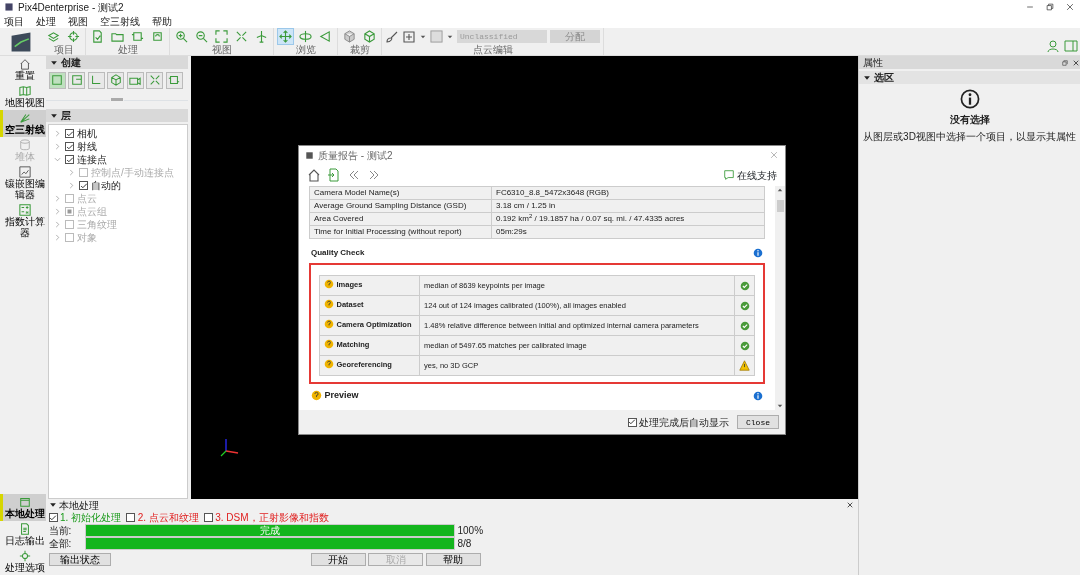  I want to click on cube-icon, so click(369, 36).